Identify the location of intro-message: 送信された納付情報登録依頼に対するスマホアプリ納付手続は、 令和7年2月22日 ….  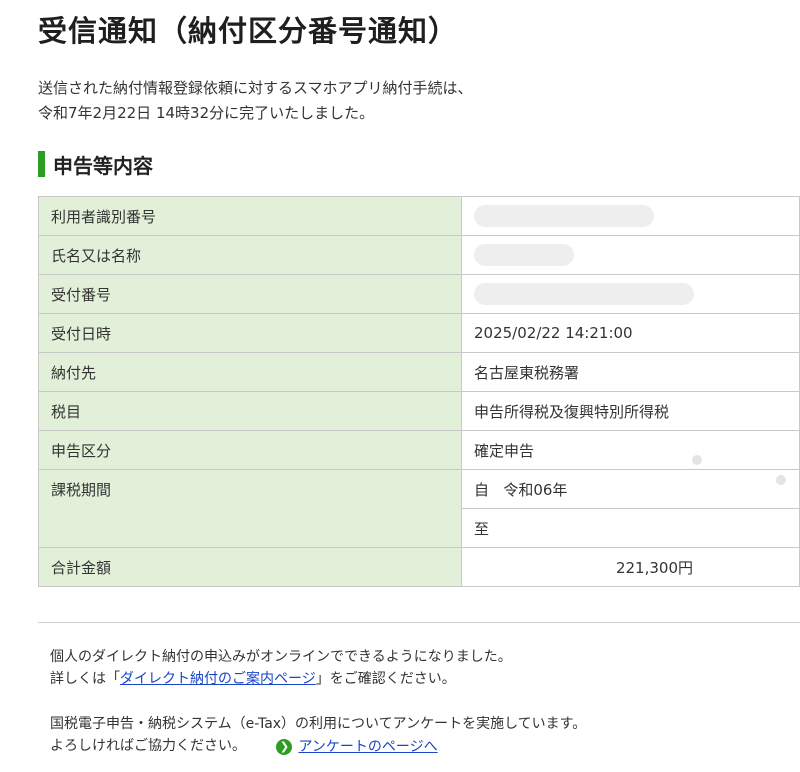
(255, 101).